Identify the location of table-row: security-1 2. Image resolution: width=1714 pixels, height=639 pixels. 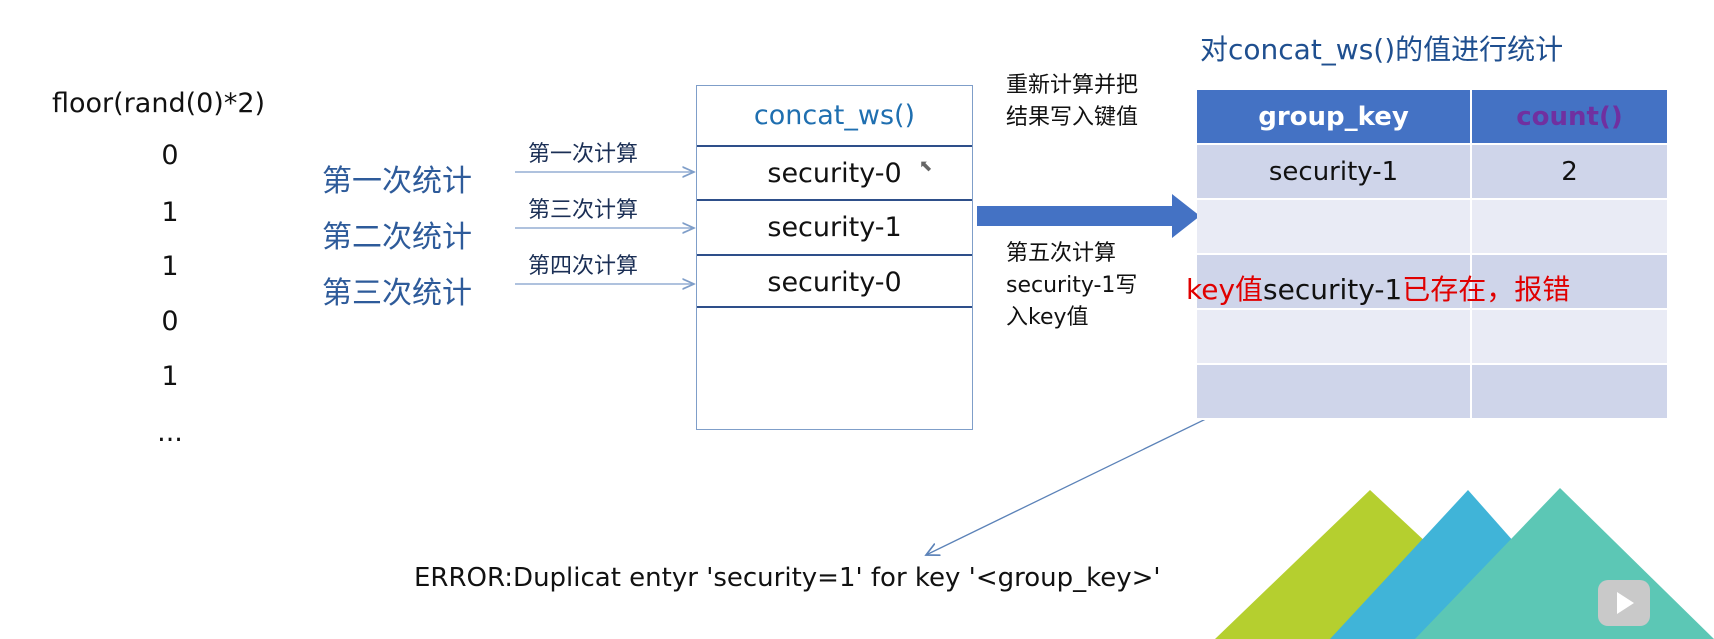
(1433, 172).